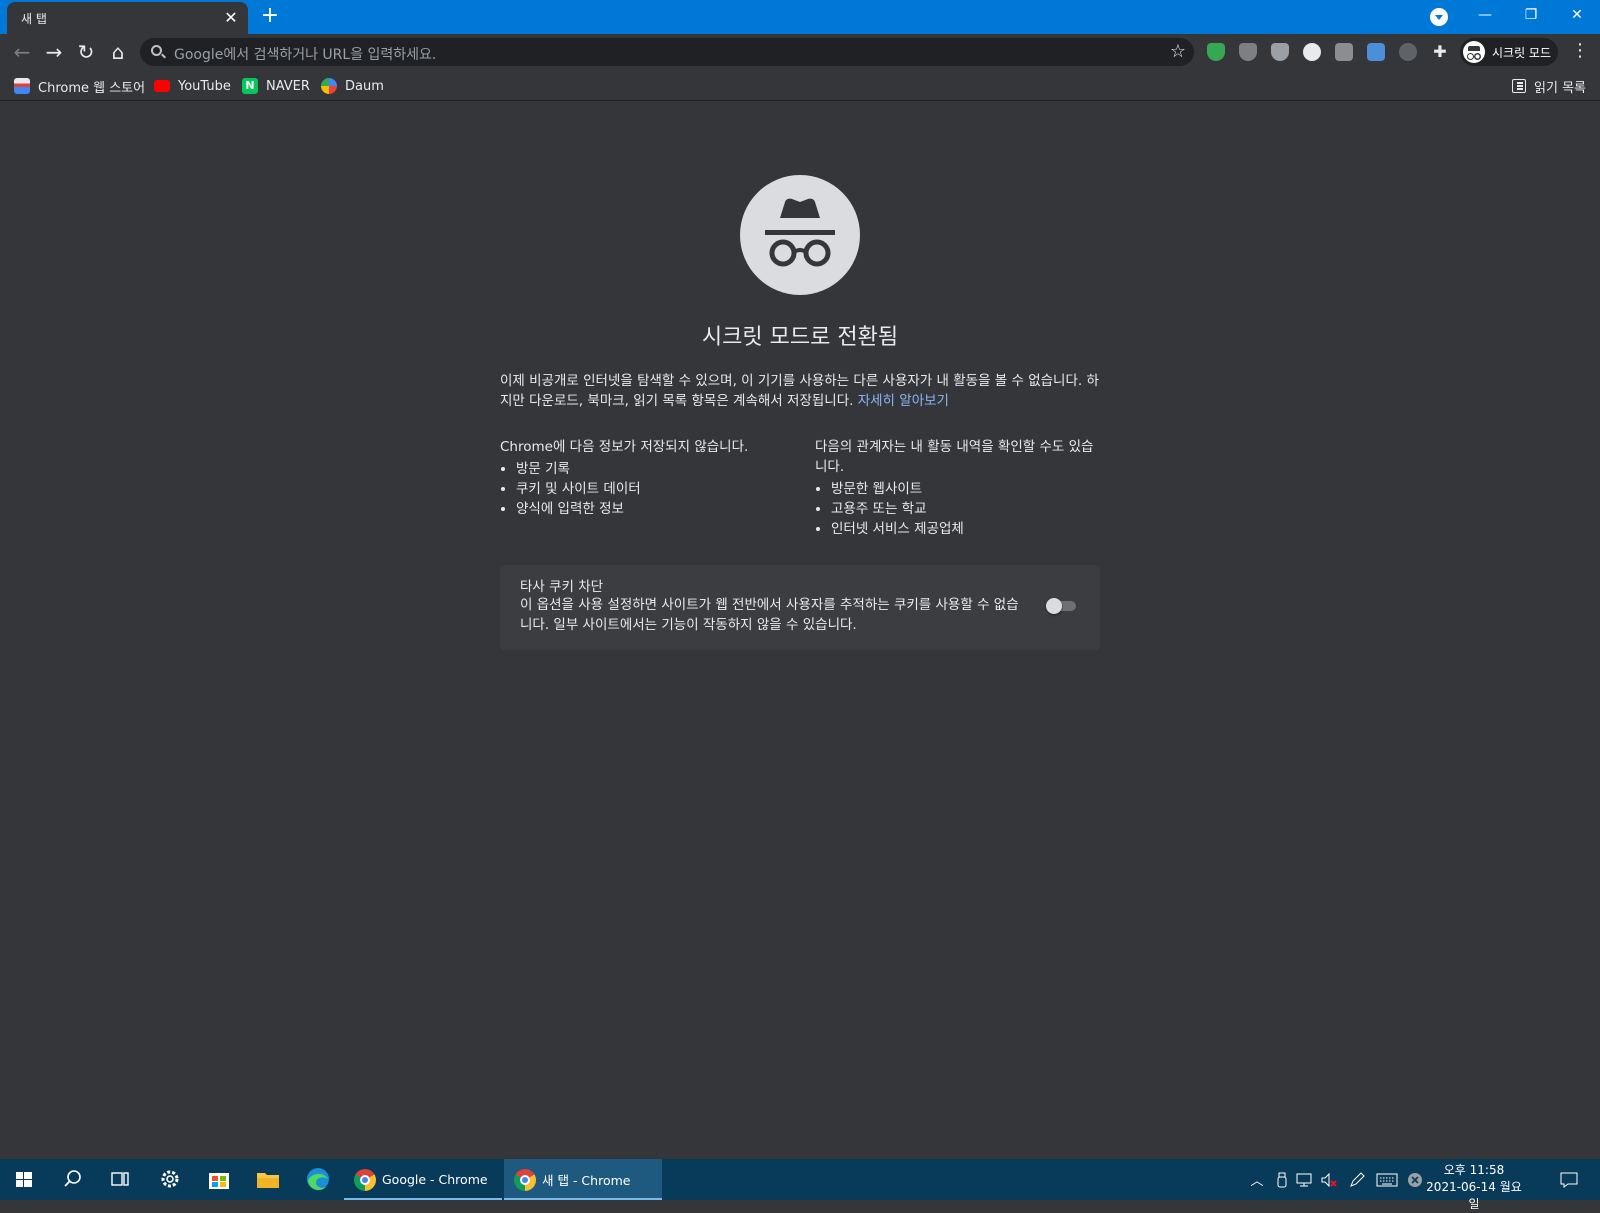 This screenshot has width=1600, height=1213. I want to click on forward-button: →, so click(54, 52).